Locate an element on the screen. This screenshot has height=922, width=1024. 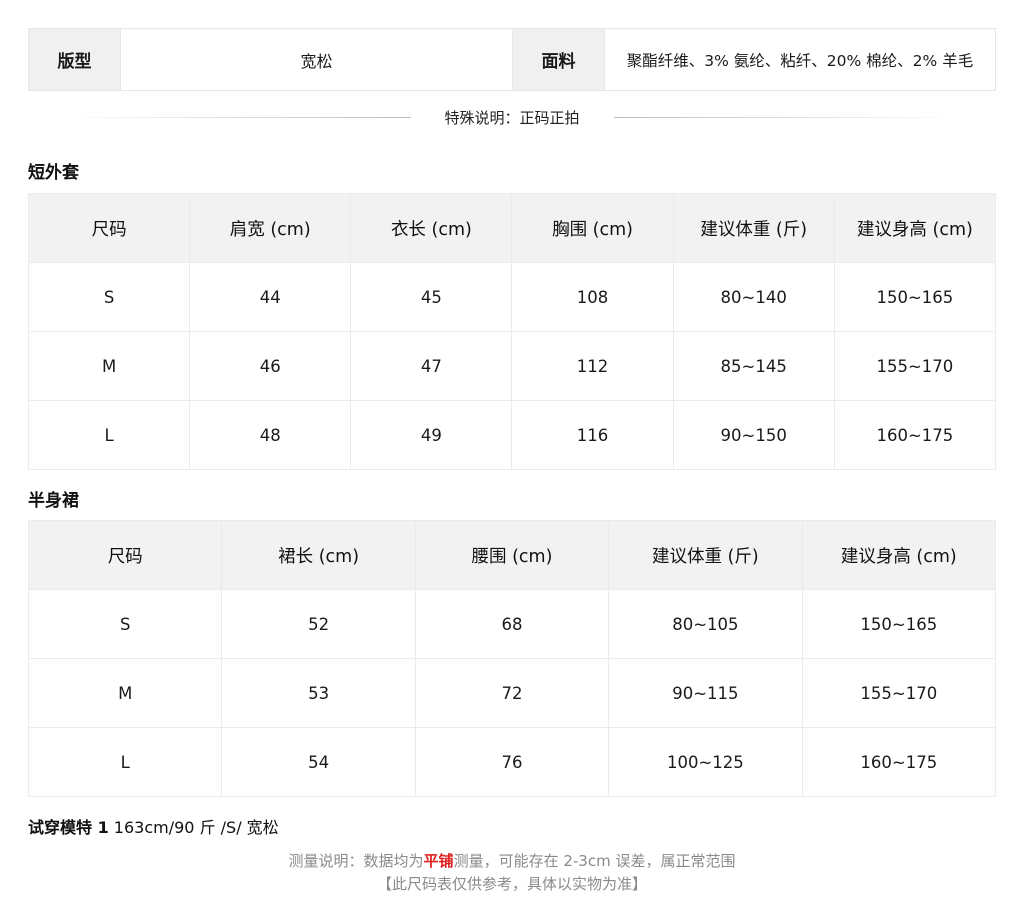
note-suffix: 测量，可能存在 2-3cm 误差，属正常范围 is located at coordinates (594, 861).